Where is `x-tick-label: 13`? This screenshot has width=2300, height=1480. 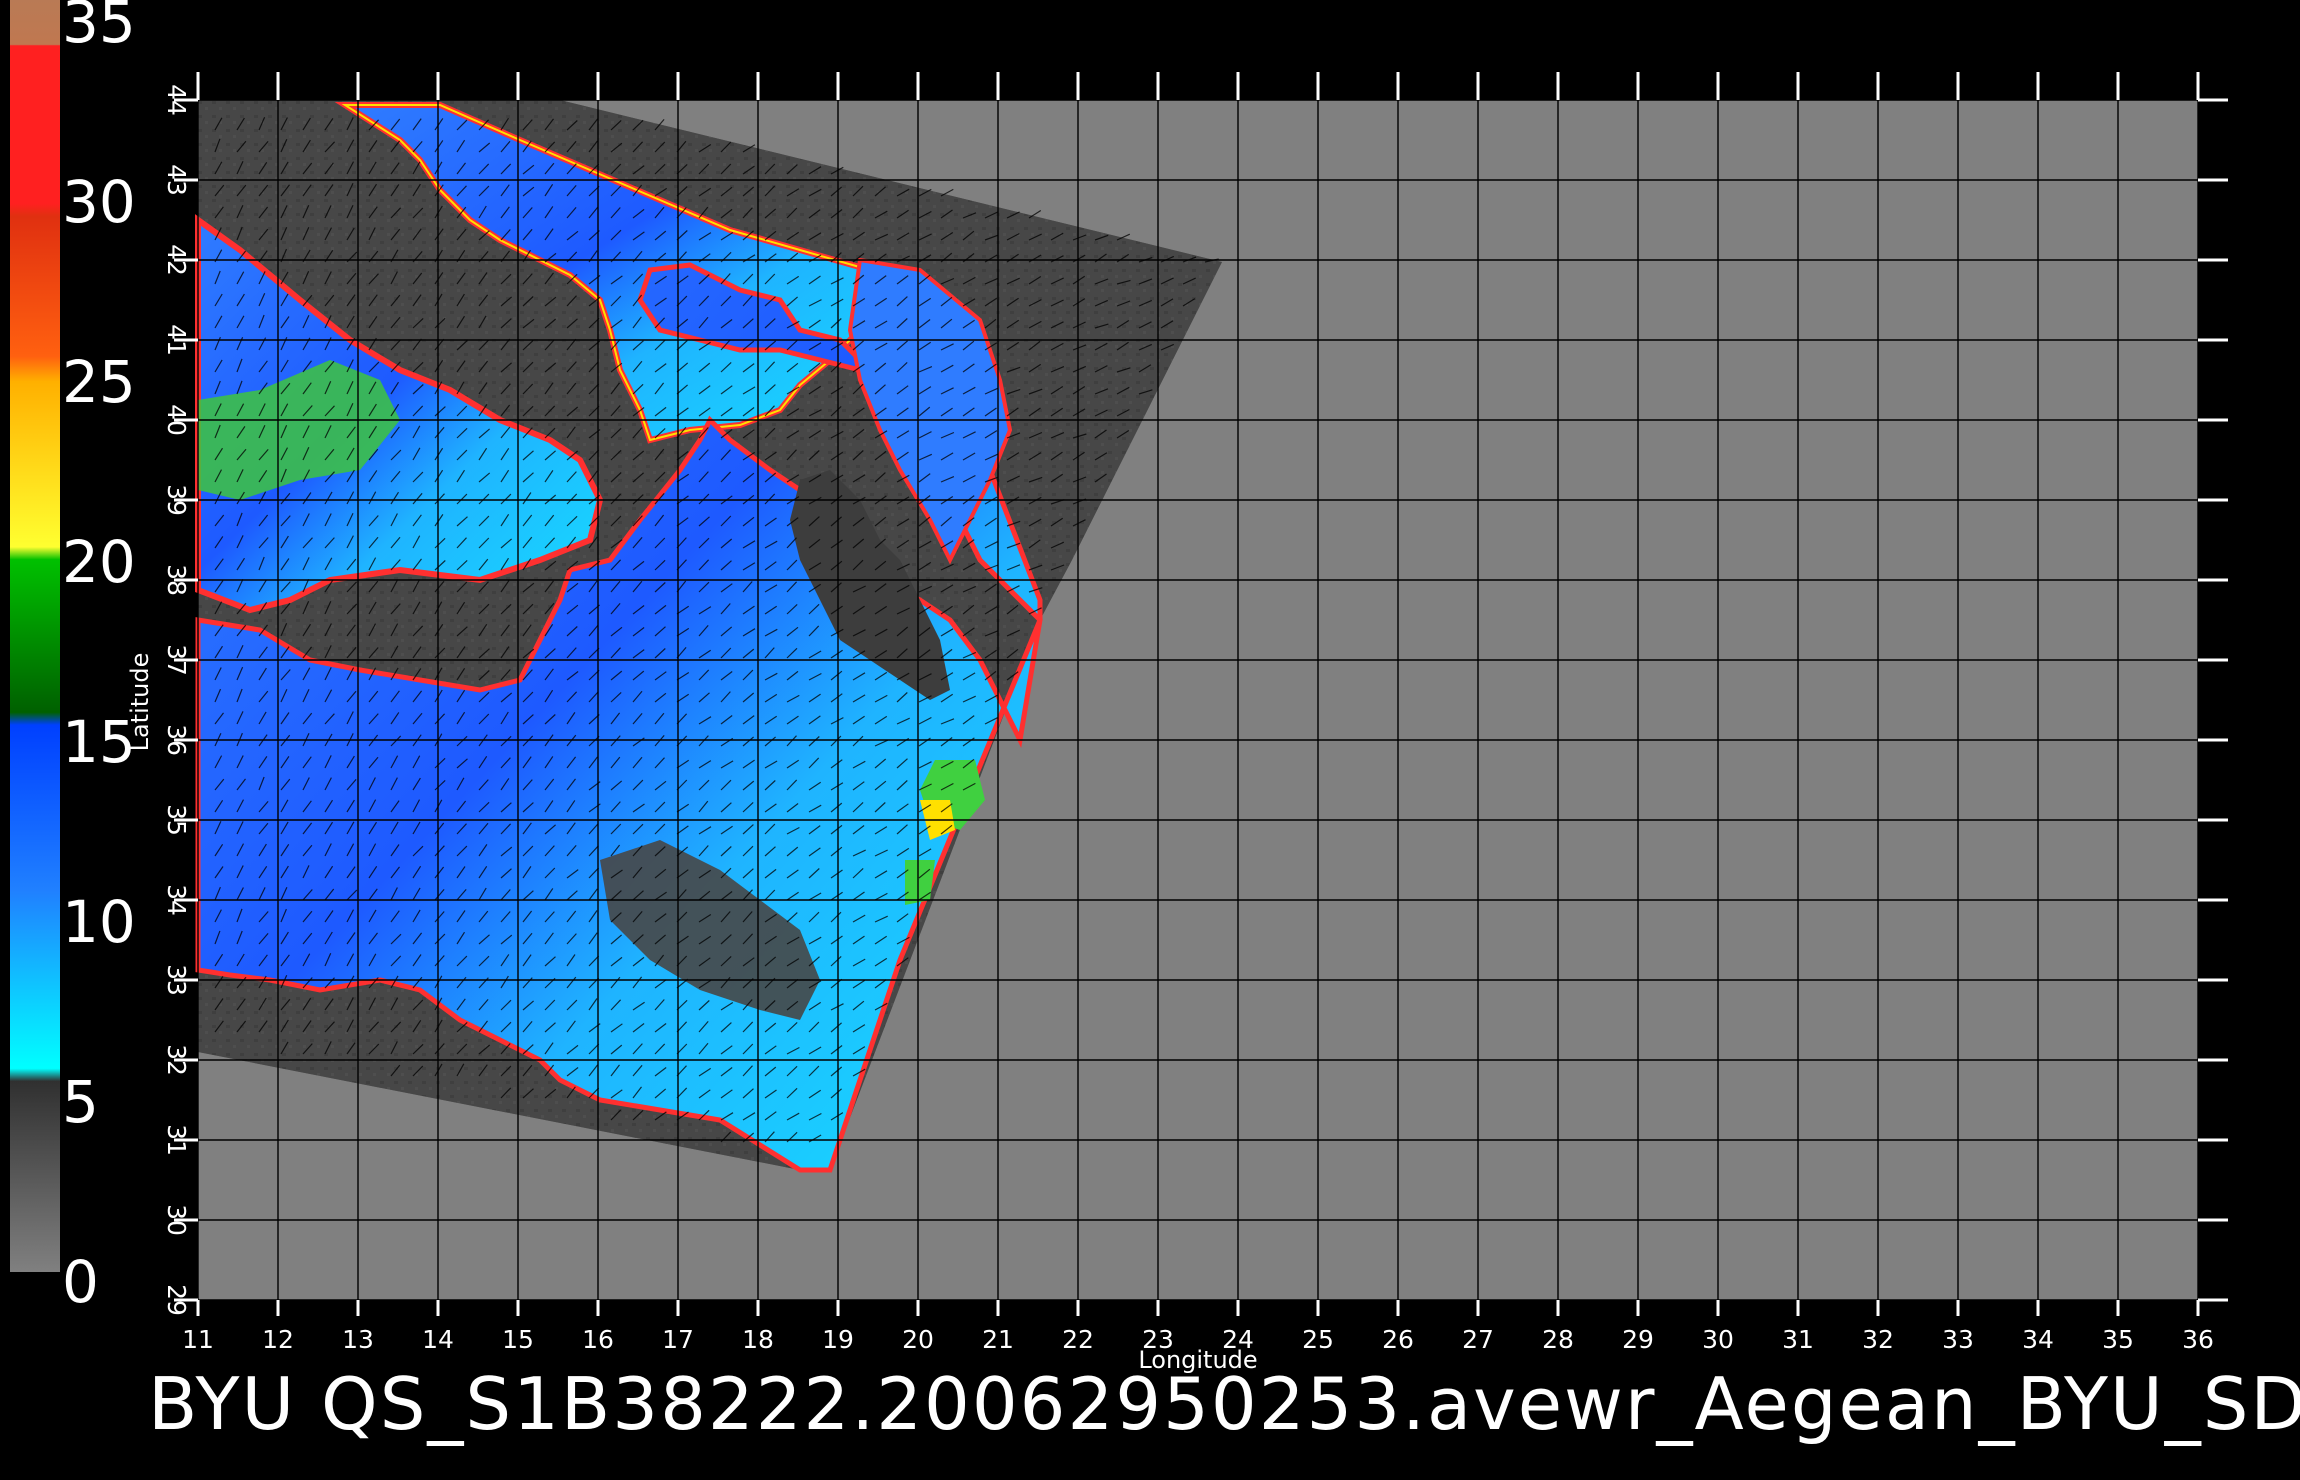
x-tick-label: 13 is located at coordinates (358, 1339).